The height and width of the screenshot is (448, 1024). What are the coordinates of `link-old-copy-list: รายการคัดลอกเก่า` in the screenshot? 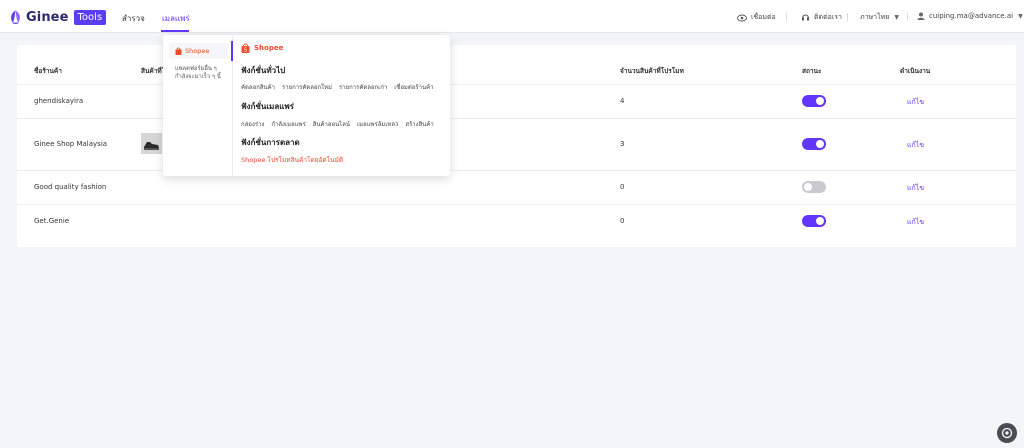 It's located at (363, 87).